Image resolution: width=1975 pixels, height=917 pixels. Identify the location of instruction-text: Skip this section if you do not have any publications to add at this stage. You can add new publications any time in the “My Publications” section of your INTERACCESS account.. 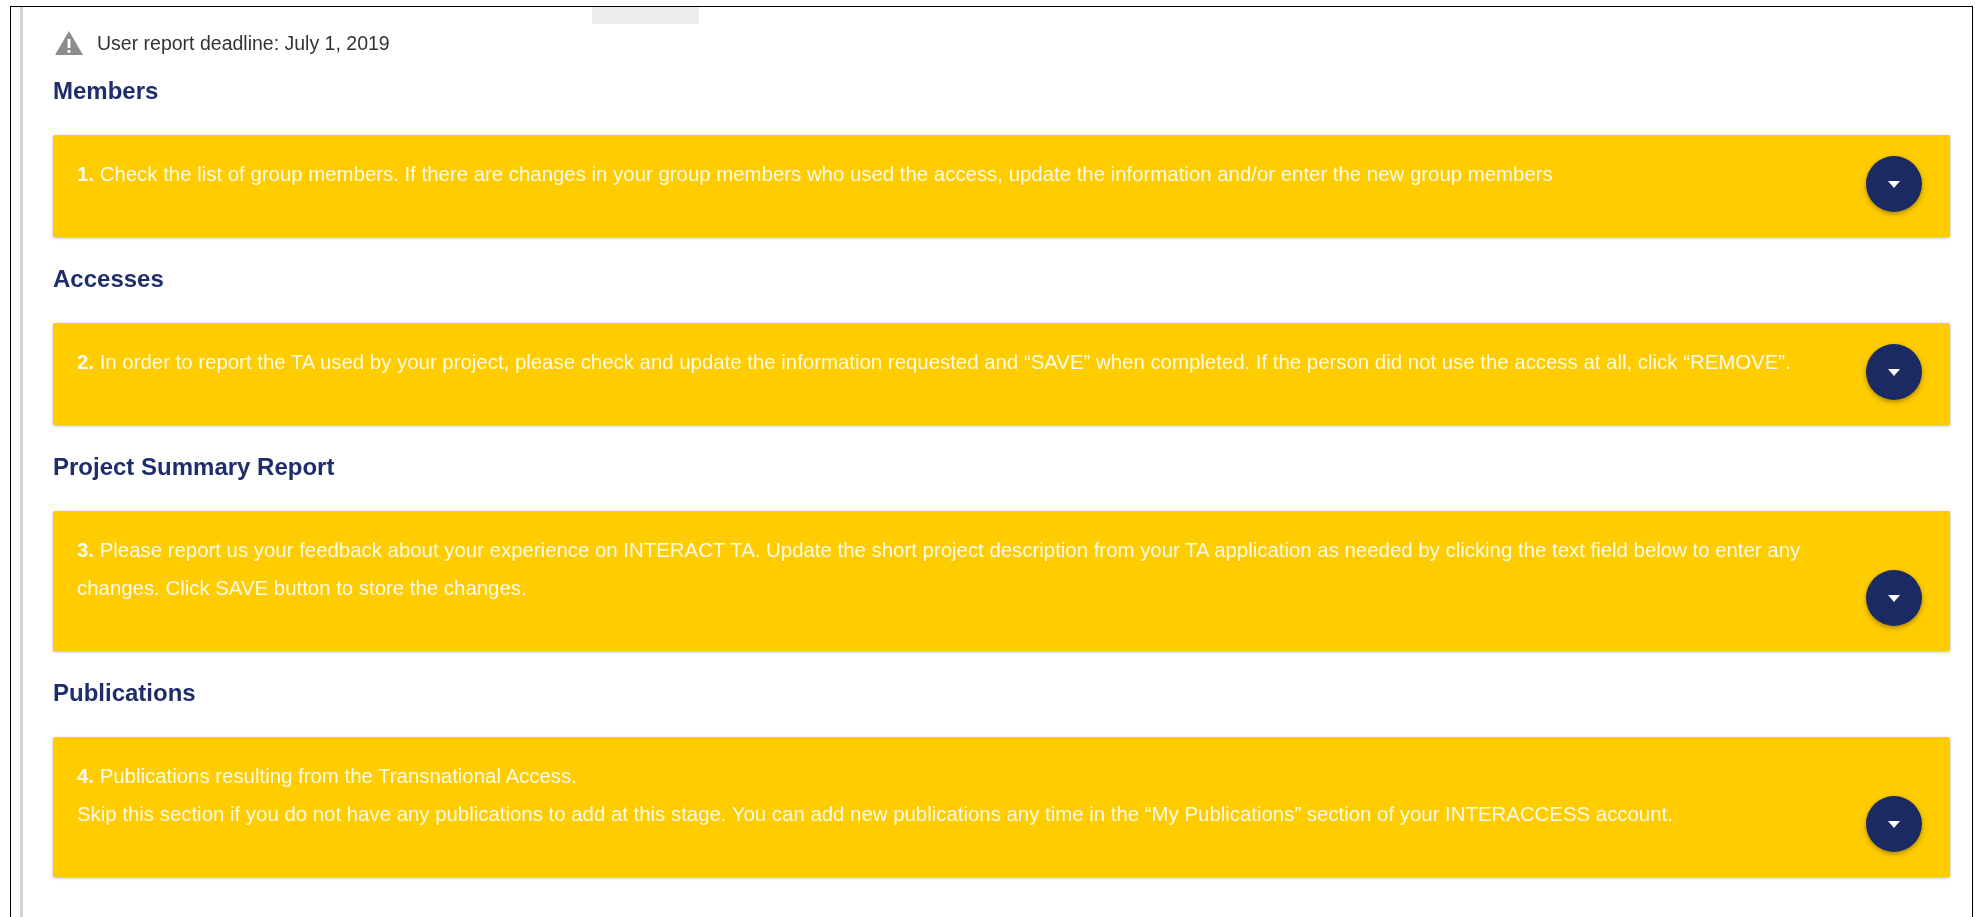
(875, 814).